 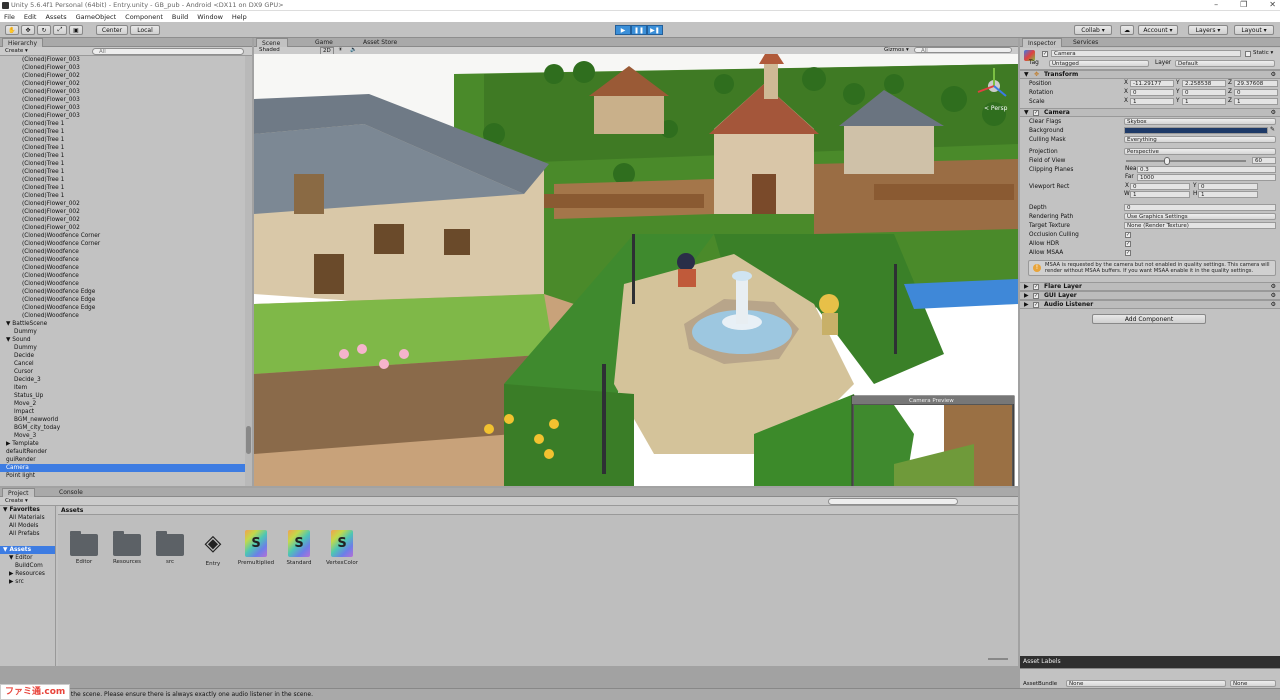 What do you see at coordinates (655, 30) in the screenshot?
I see `step-button: ▶❚` at bounding box center [655, 30].